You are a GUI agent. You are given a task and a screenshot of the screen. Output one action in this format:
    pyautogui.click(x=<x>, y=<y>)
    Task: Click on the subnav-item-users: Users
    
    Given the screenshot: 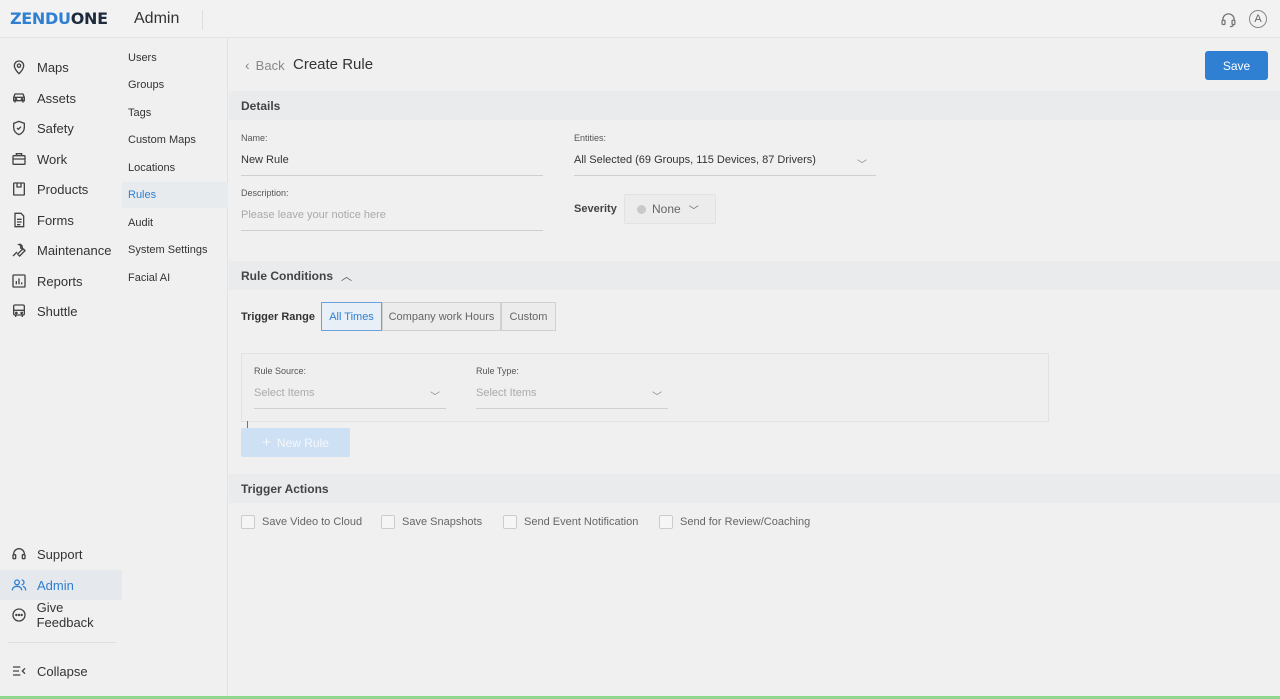 What is the action you would take?
    pyautogui.click(x=175, y=58)
    